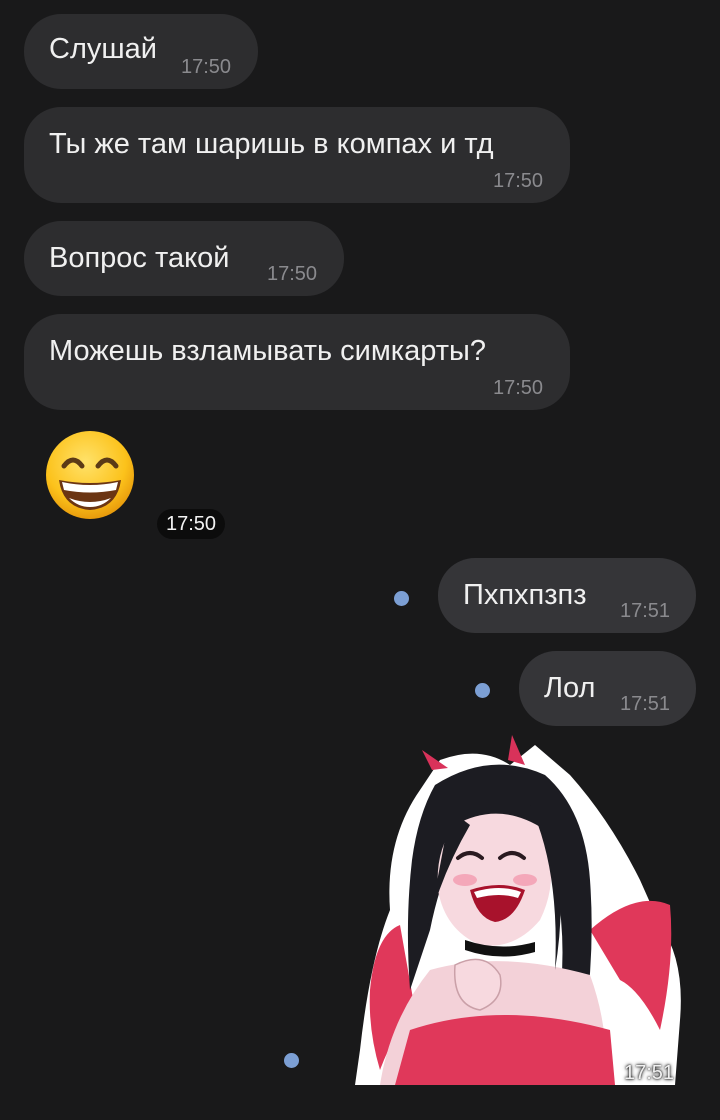 The width and height of the screenshot is (720, 1120). What do you see at coordinates (607, 688) in the screenshot?
I see `outgoing-message: Лол 17:51` at bounding box center [607, 688].